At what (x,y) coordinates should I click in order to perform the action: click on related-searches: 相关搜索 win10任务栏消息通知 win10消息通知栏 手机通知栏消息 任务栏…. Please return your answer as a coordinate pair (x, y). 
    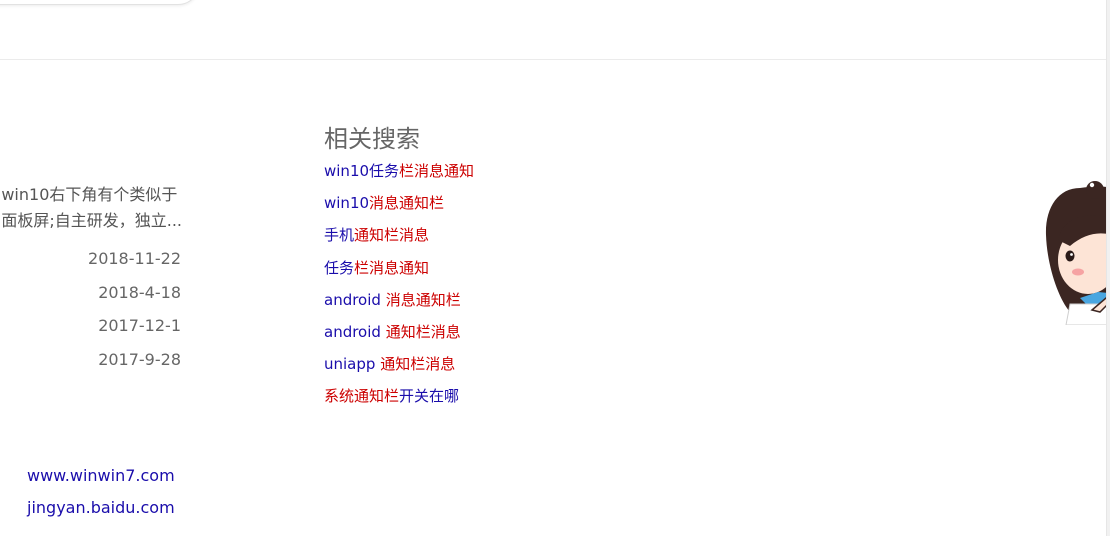
    Looking at the image, I should click on (399, 271).